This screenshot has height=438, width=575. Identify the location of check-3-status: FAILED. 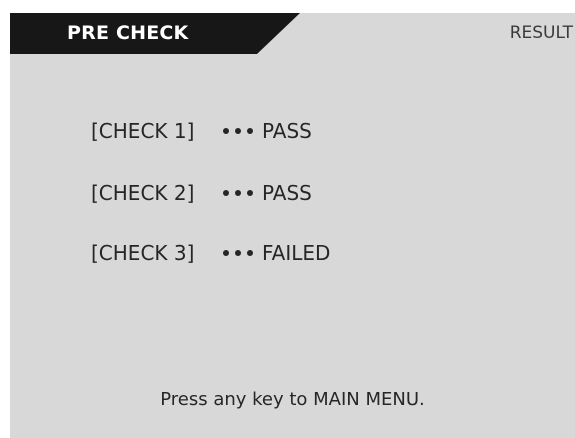
(296, 253).